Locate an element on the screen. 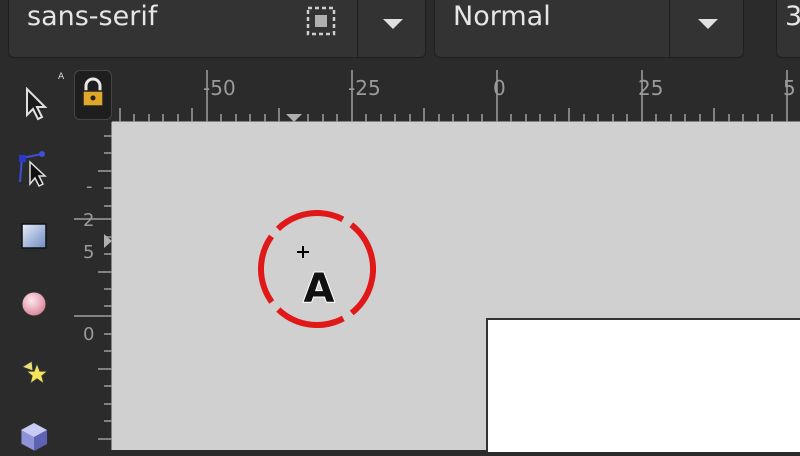 The height and width of the screenshot is (456, 800). horizontal-ruler-position-marker is located at coordinates (294, 118).